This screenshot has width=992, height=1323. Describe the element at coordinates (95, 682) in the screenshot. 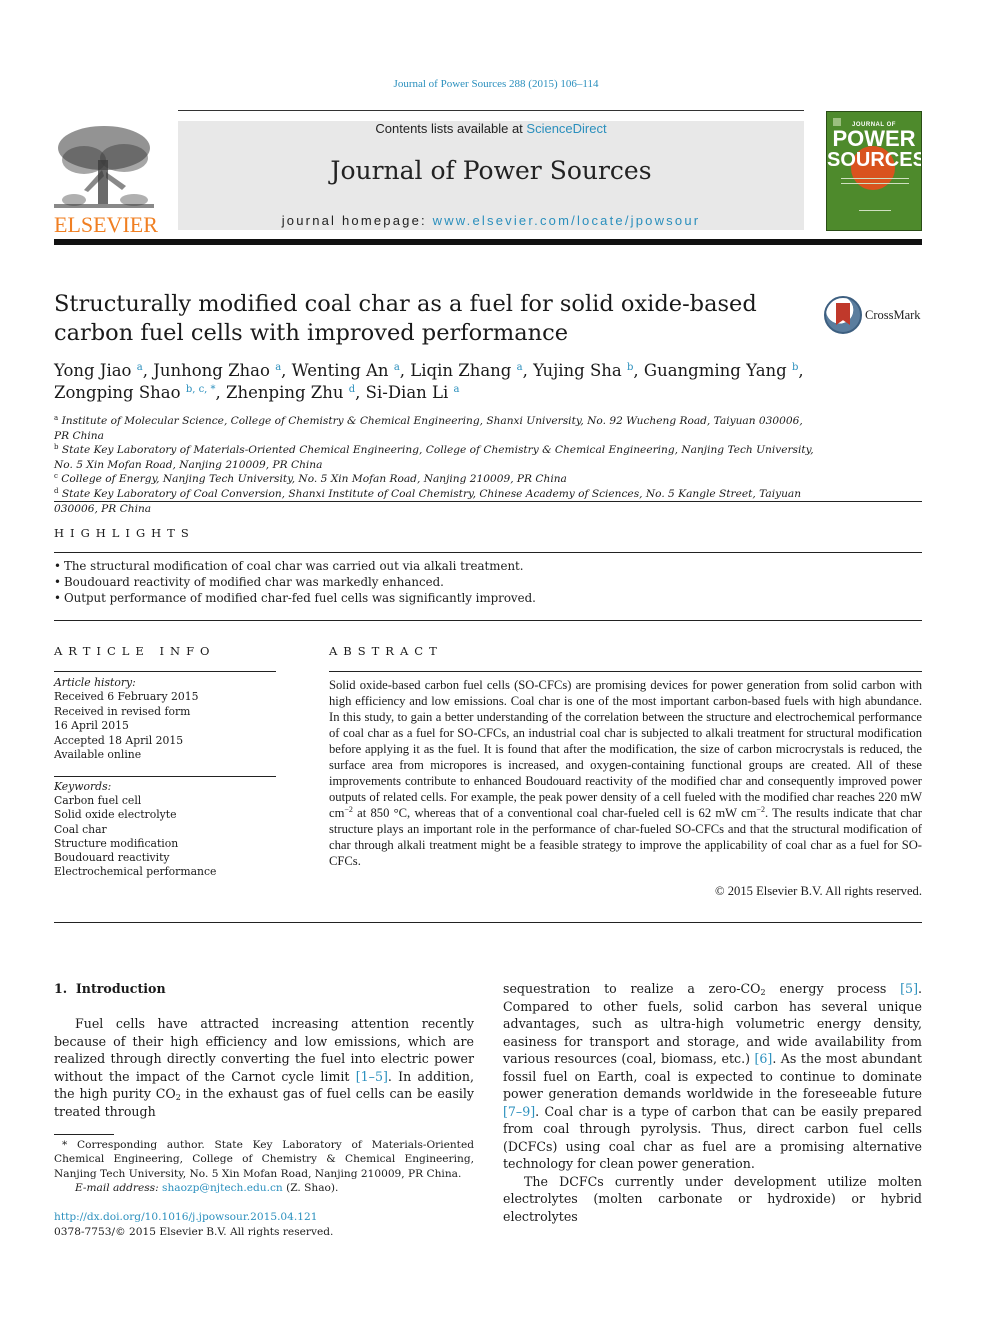

I see `history-label: Article history:` at that location.